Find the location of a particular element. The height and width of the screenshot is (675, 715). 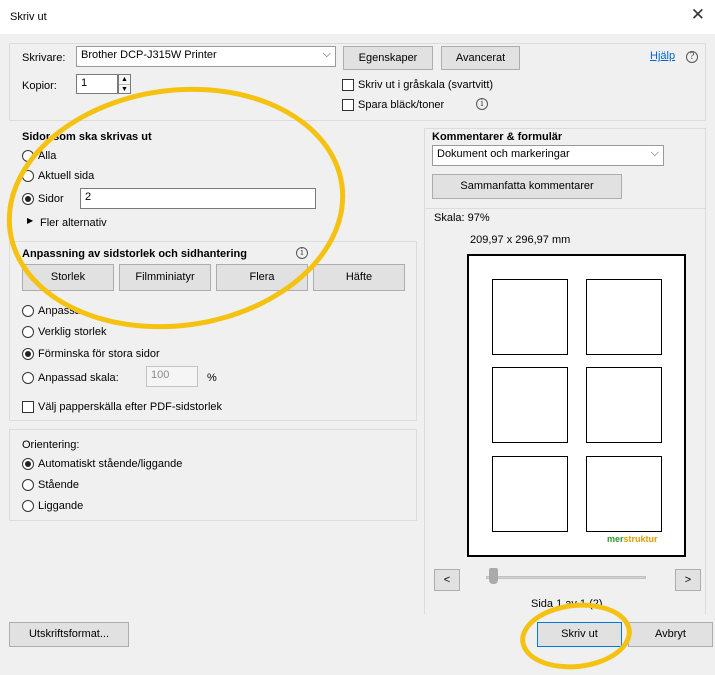

comments-select-value: Dokument och markeringar is located at coordinates (503, 154).